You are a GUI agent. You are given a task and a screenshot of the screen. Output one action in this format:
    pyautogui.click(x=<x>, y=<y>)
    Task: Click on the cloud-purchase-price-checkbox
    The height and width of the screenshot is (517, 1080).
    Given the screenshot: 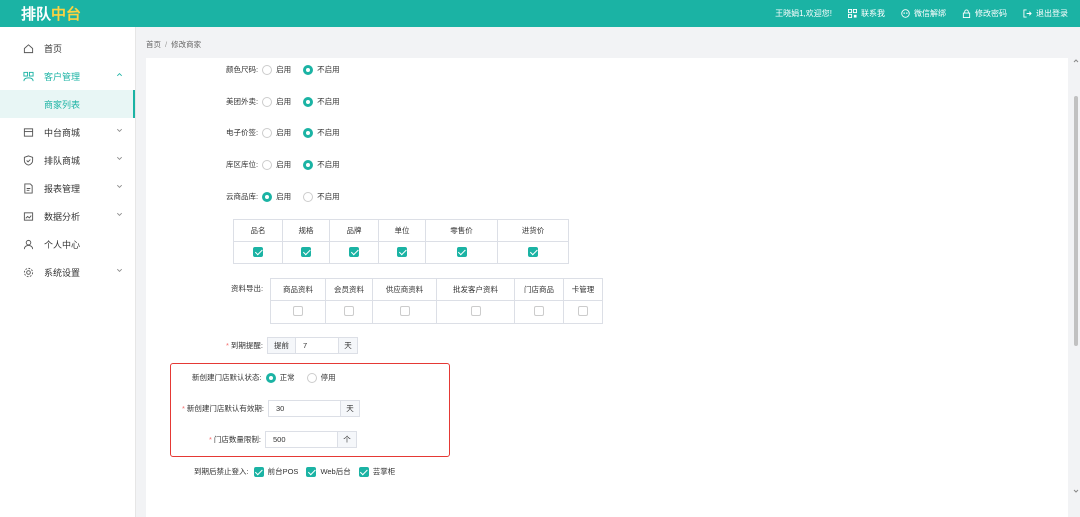 What is the action you would take?
    pyautogui.click(x=533, y=251)
    